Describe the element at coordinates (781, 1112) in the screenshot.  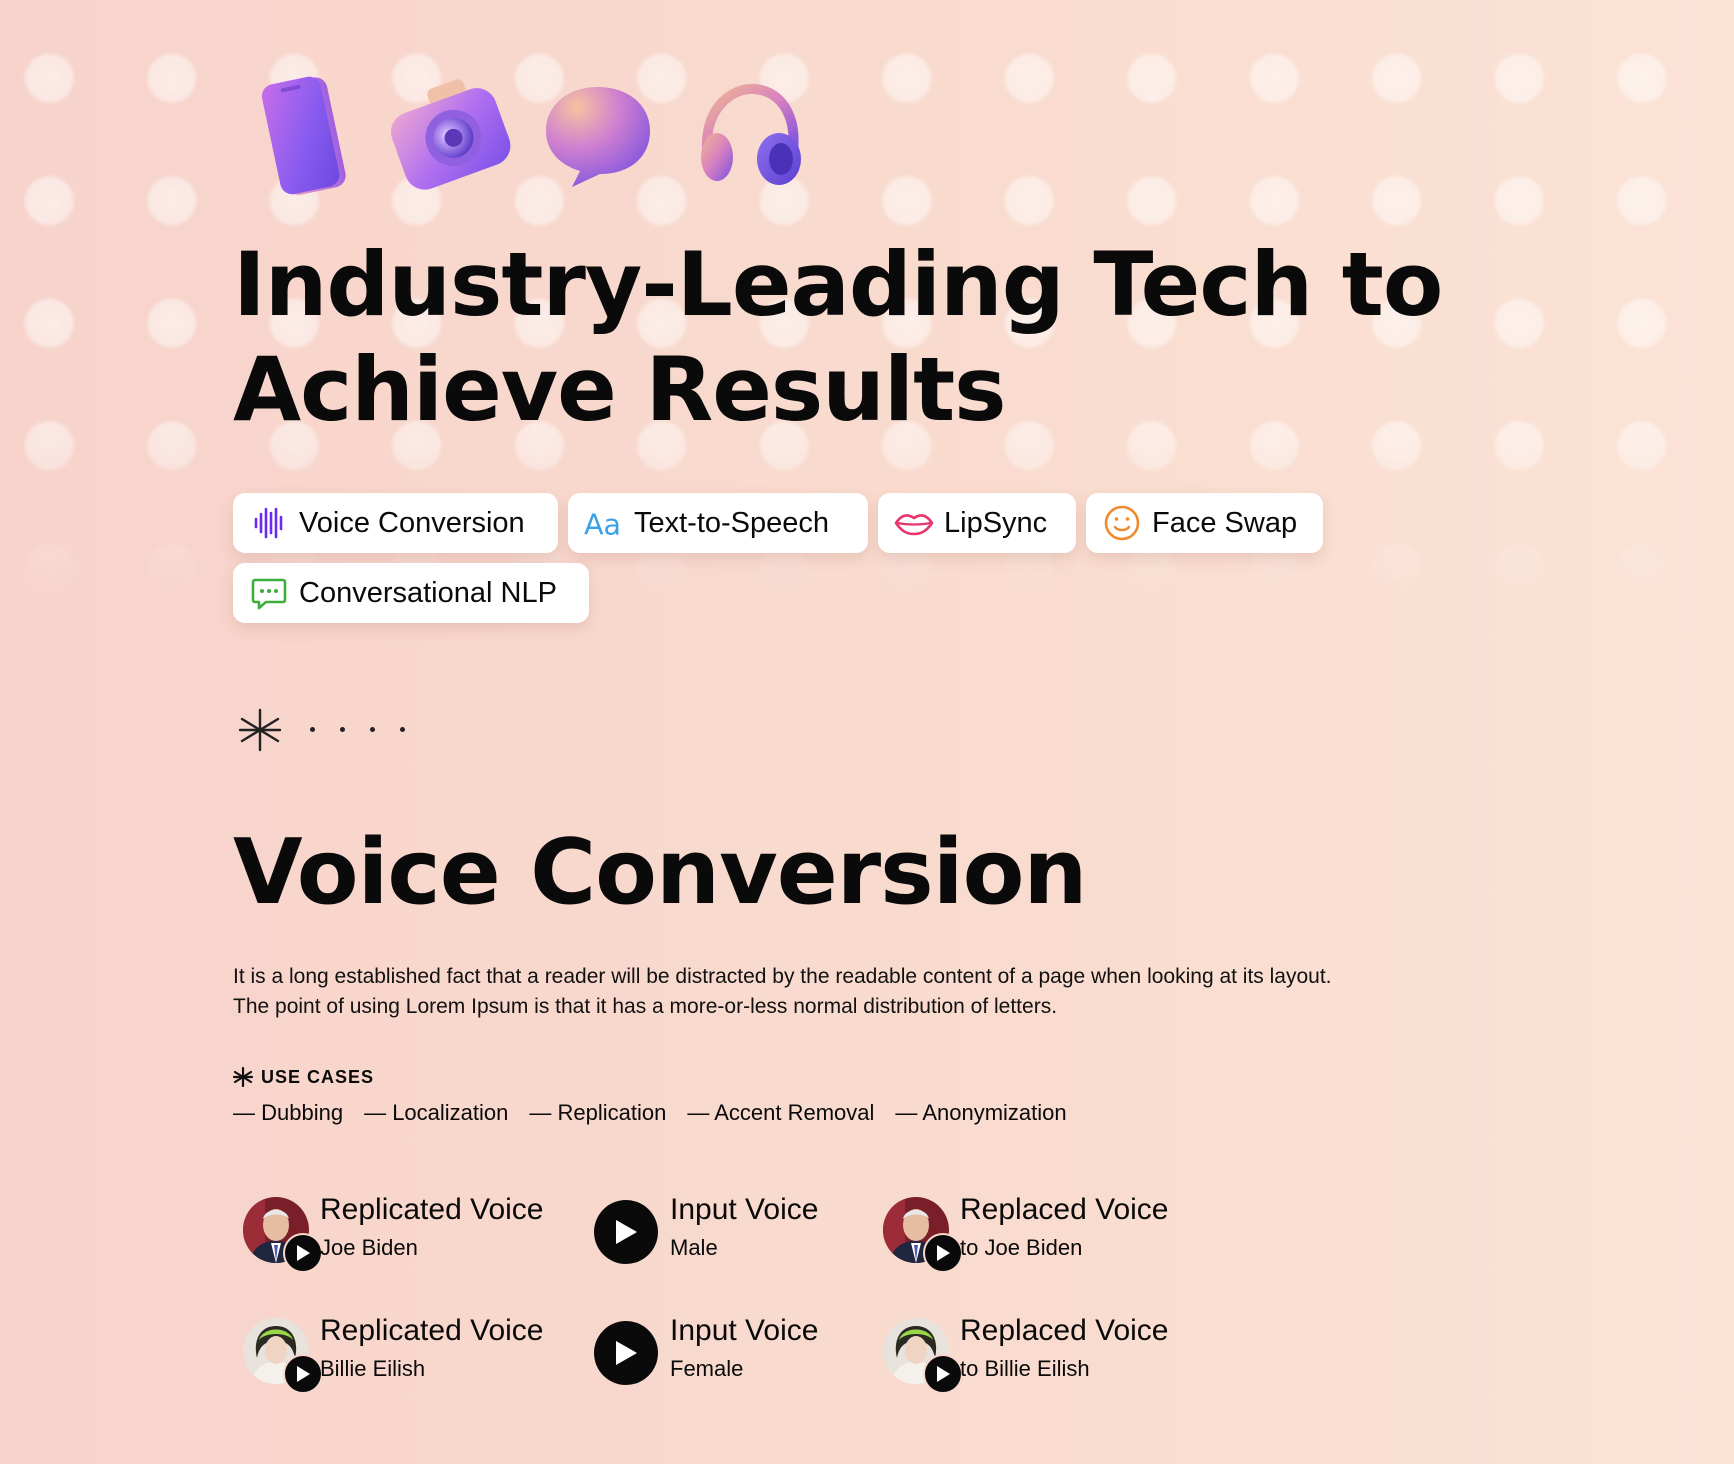
I see `use-case-item: — Accent Removal` at that location.